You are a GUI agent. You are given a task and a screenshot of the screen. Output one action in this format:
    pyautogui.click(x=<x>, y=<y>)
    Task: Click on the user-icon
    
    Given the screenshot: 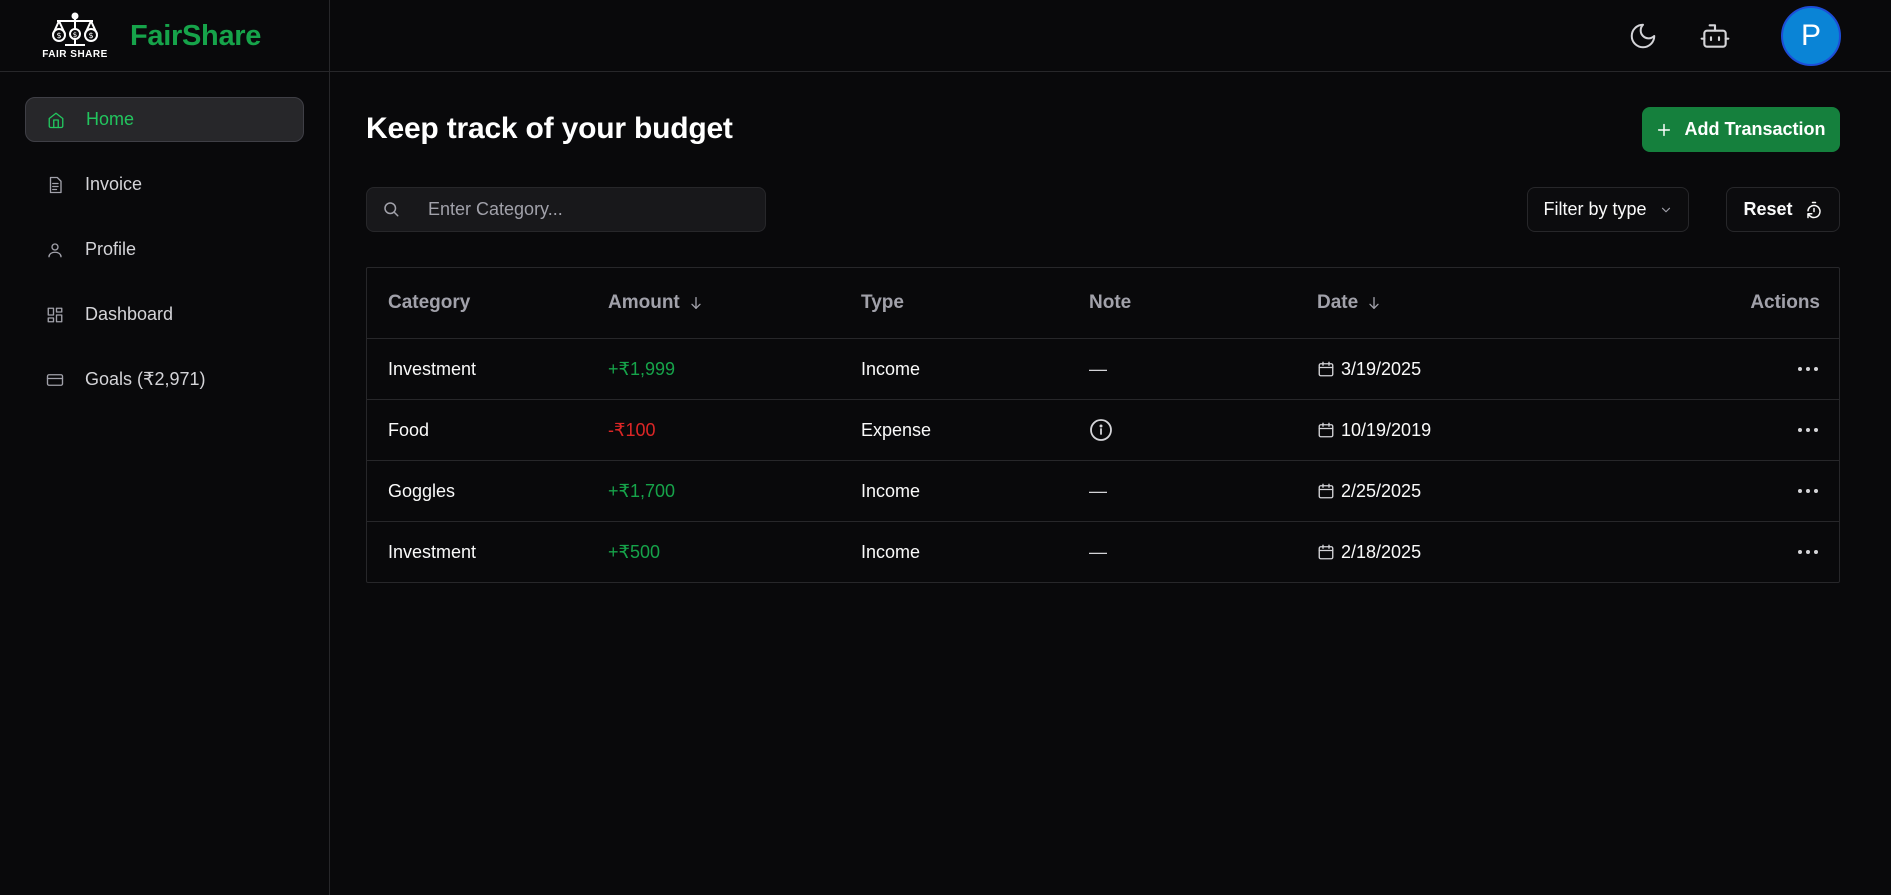 What is the action you would take?
    pyautogui.click(x=55, y=250)
    